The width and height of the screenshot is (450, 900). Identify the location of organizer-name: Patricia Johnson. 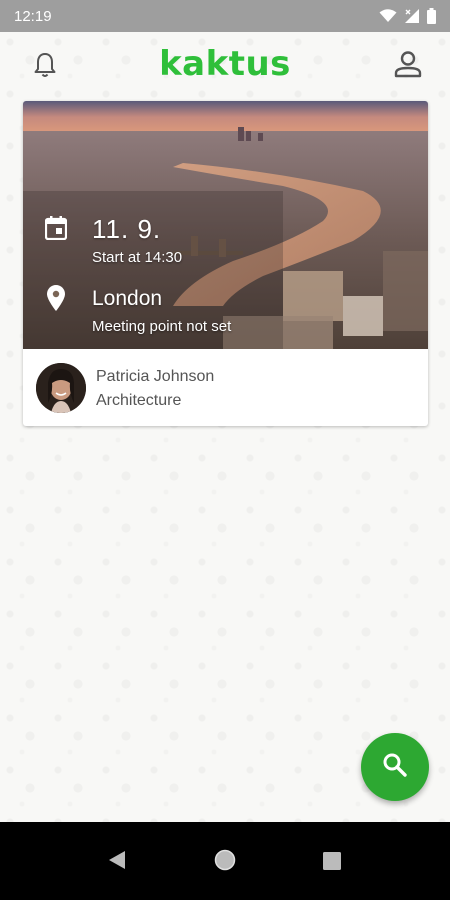
(155, 376).